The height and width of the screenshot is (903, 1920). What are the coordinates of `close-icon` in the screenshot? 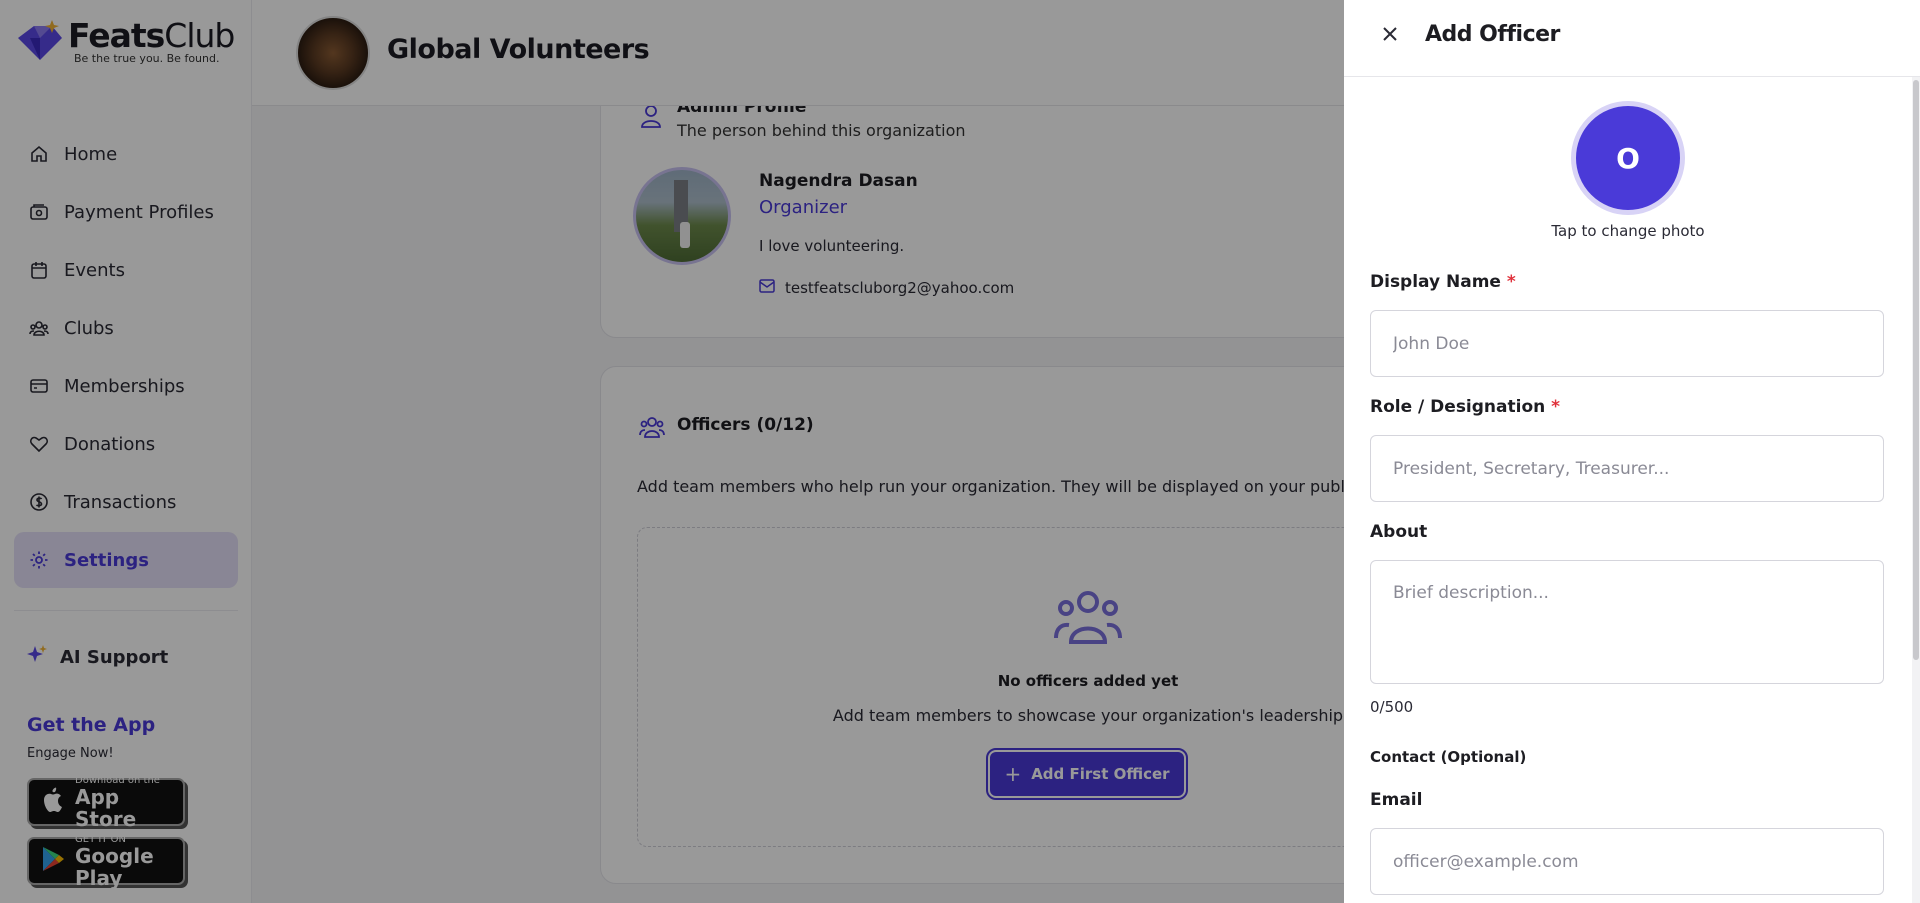 It's located at (1390, 36).